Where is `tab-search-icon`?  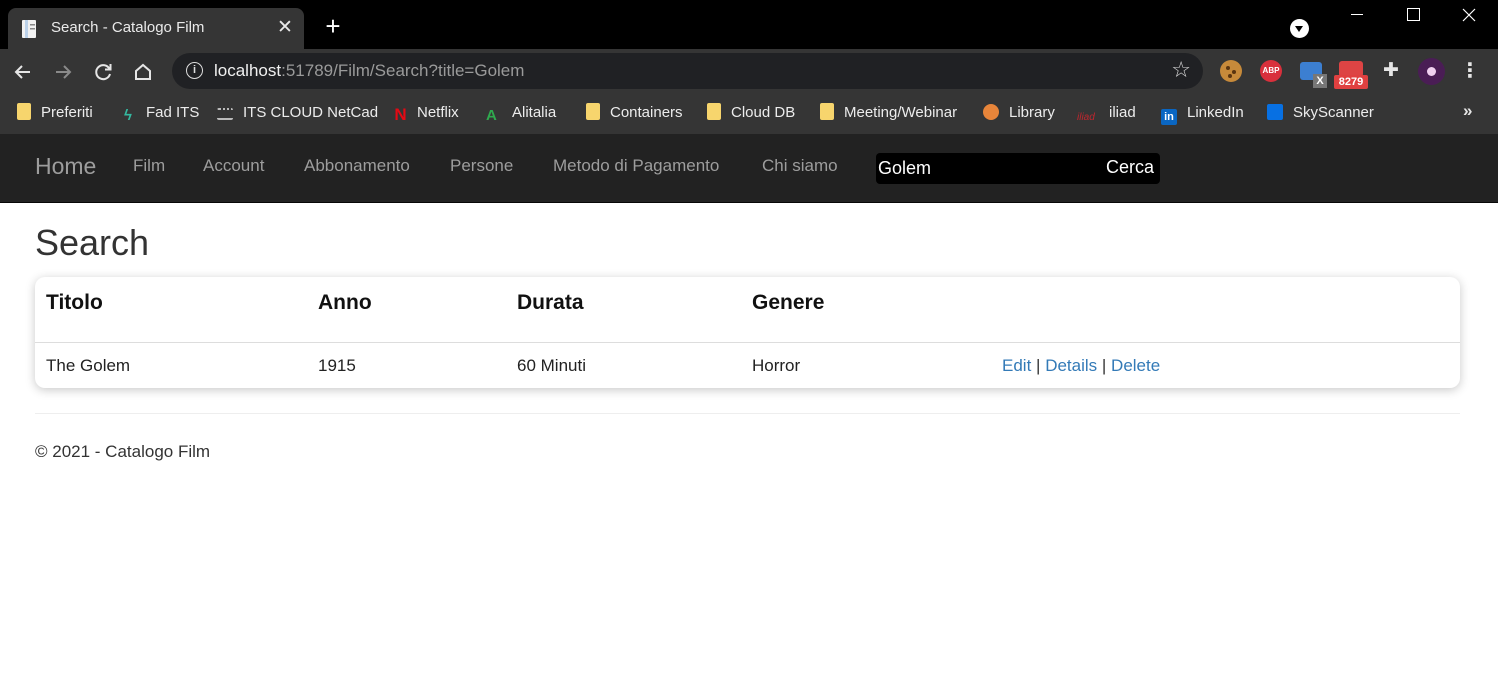 tab-search-icon is located at coordinates (1299, 28).